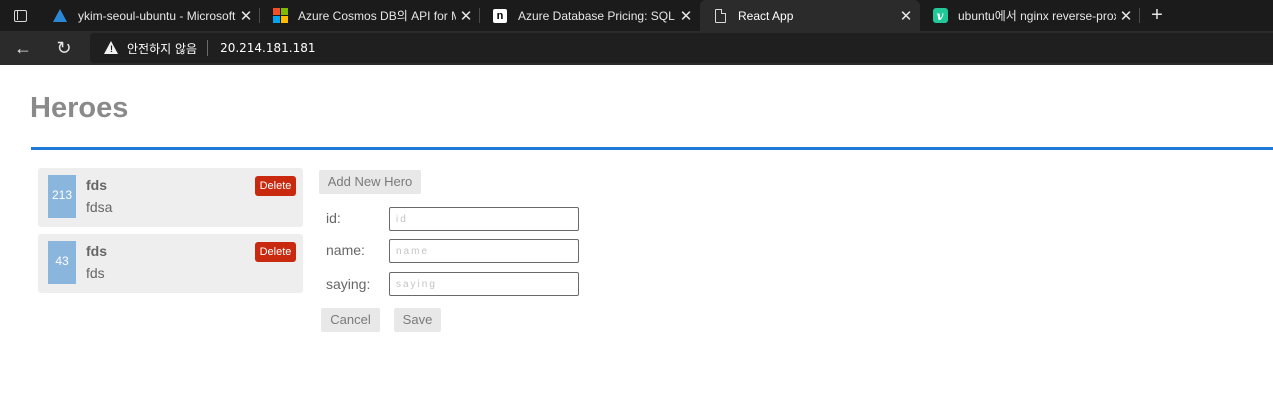 This screenshot has height=409, width=1273. Describe the element at coordinates (79, 108) in the screenshot. I see `page-title: Heroes` at that location.